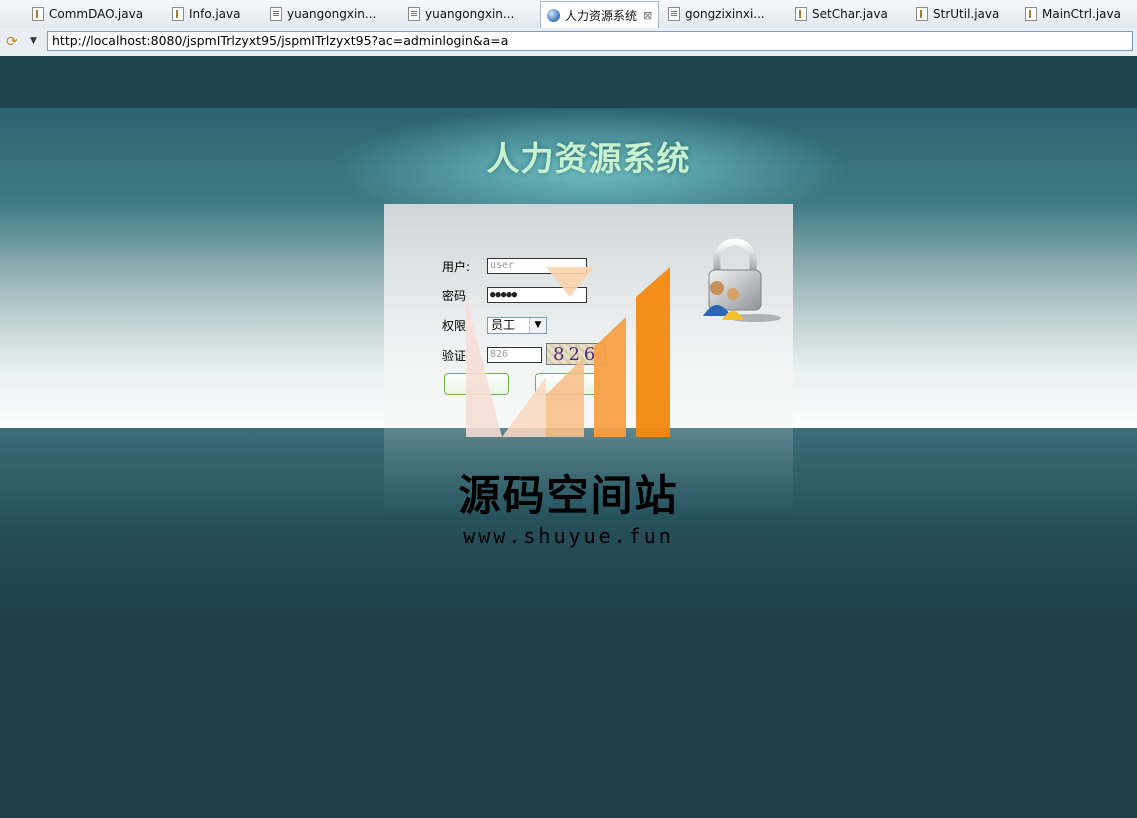  What do you see at coordinates (588, 158) in the screenshot?
I see `page-title: 人力资源系统` at bounding box center [588, 158].